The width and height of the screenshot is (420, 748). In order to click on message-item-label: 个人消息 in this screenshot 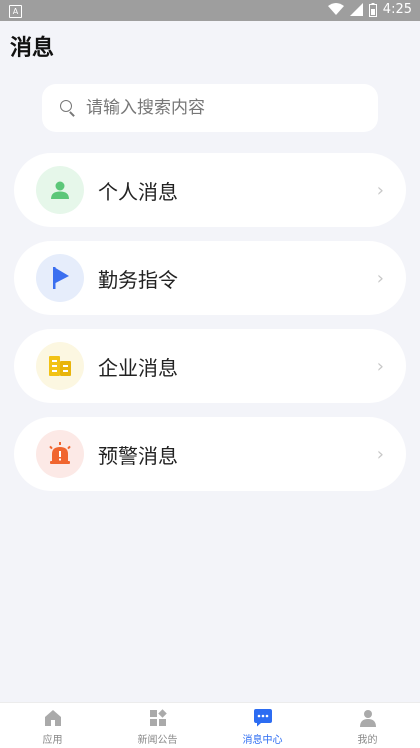, I will do `click(138, 191)`.